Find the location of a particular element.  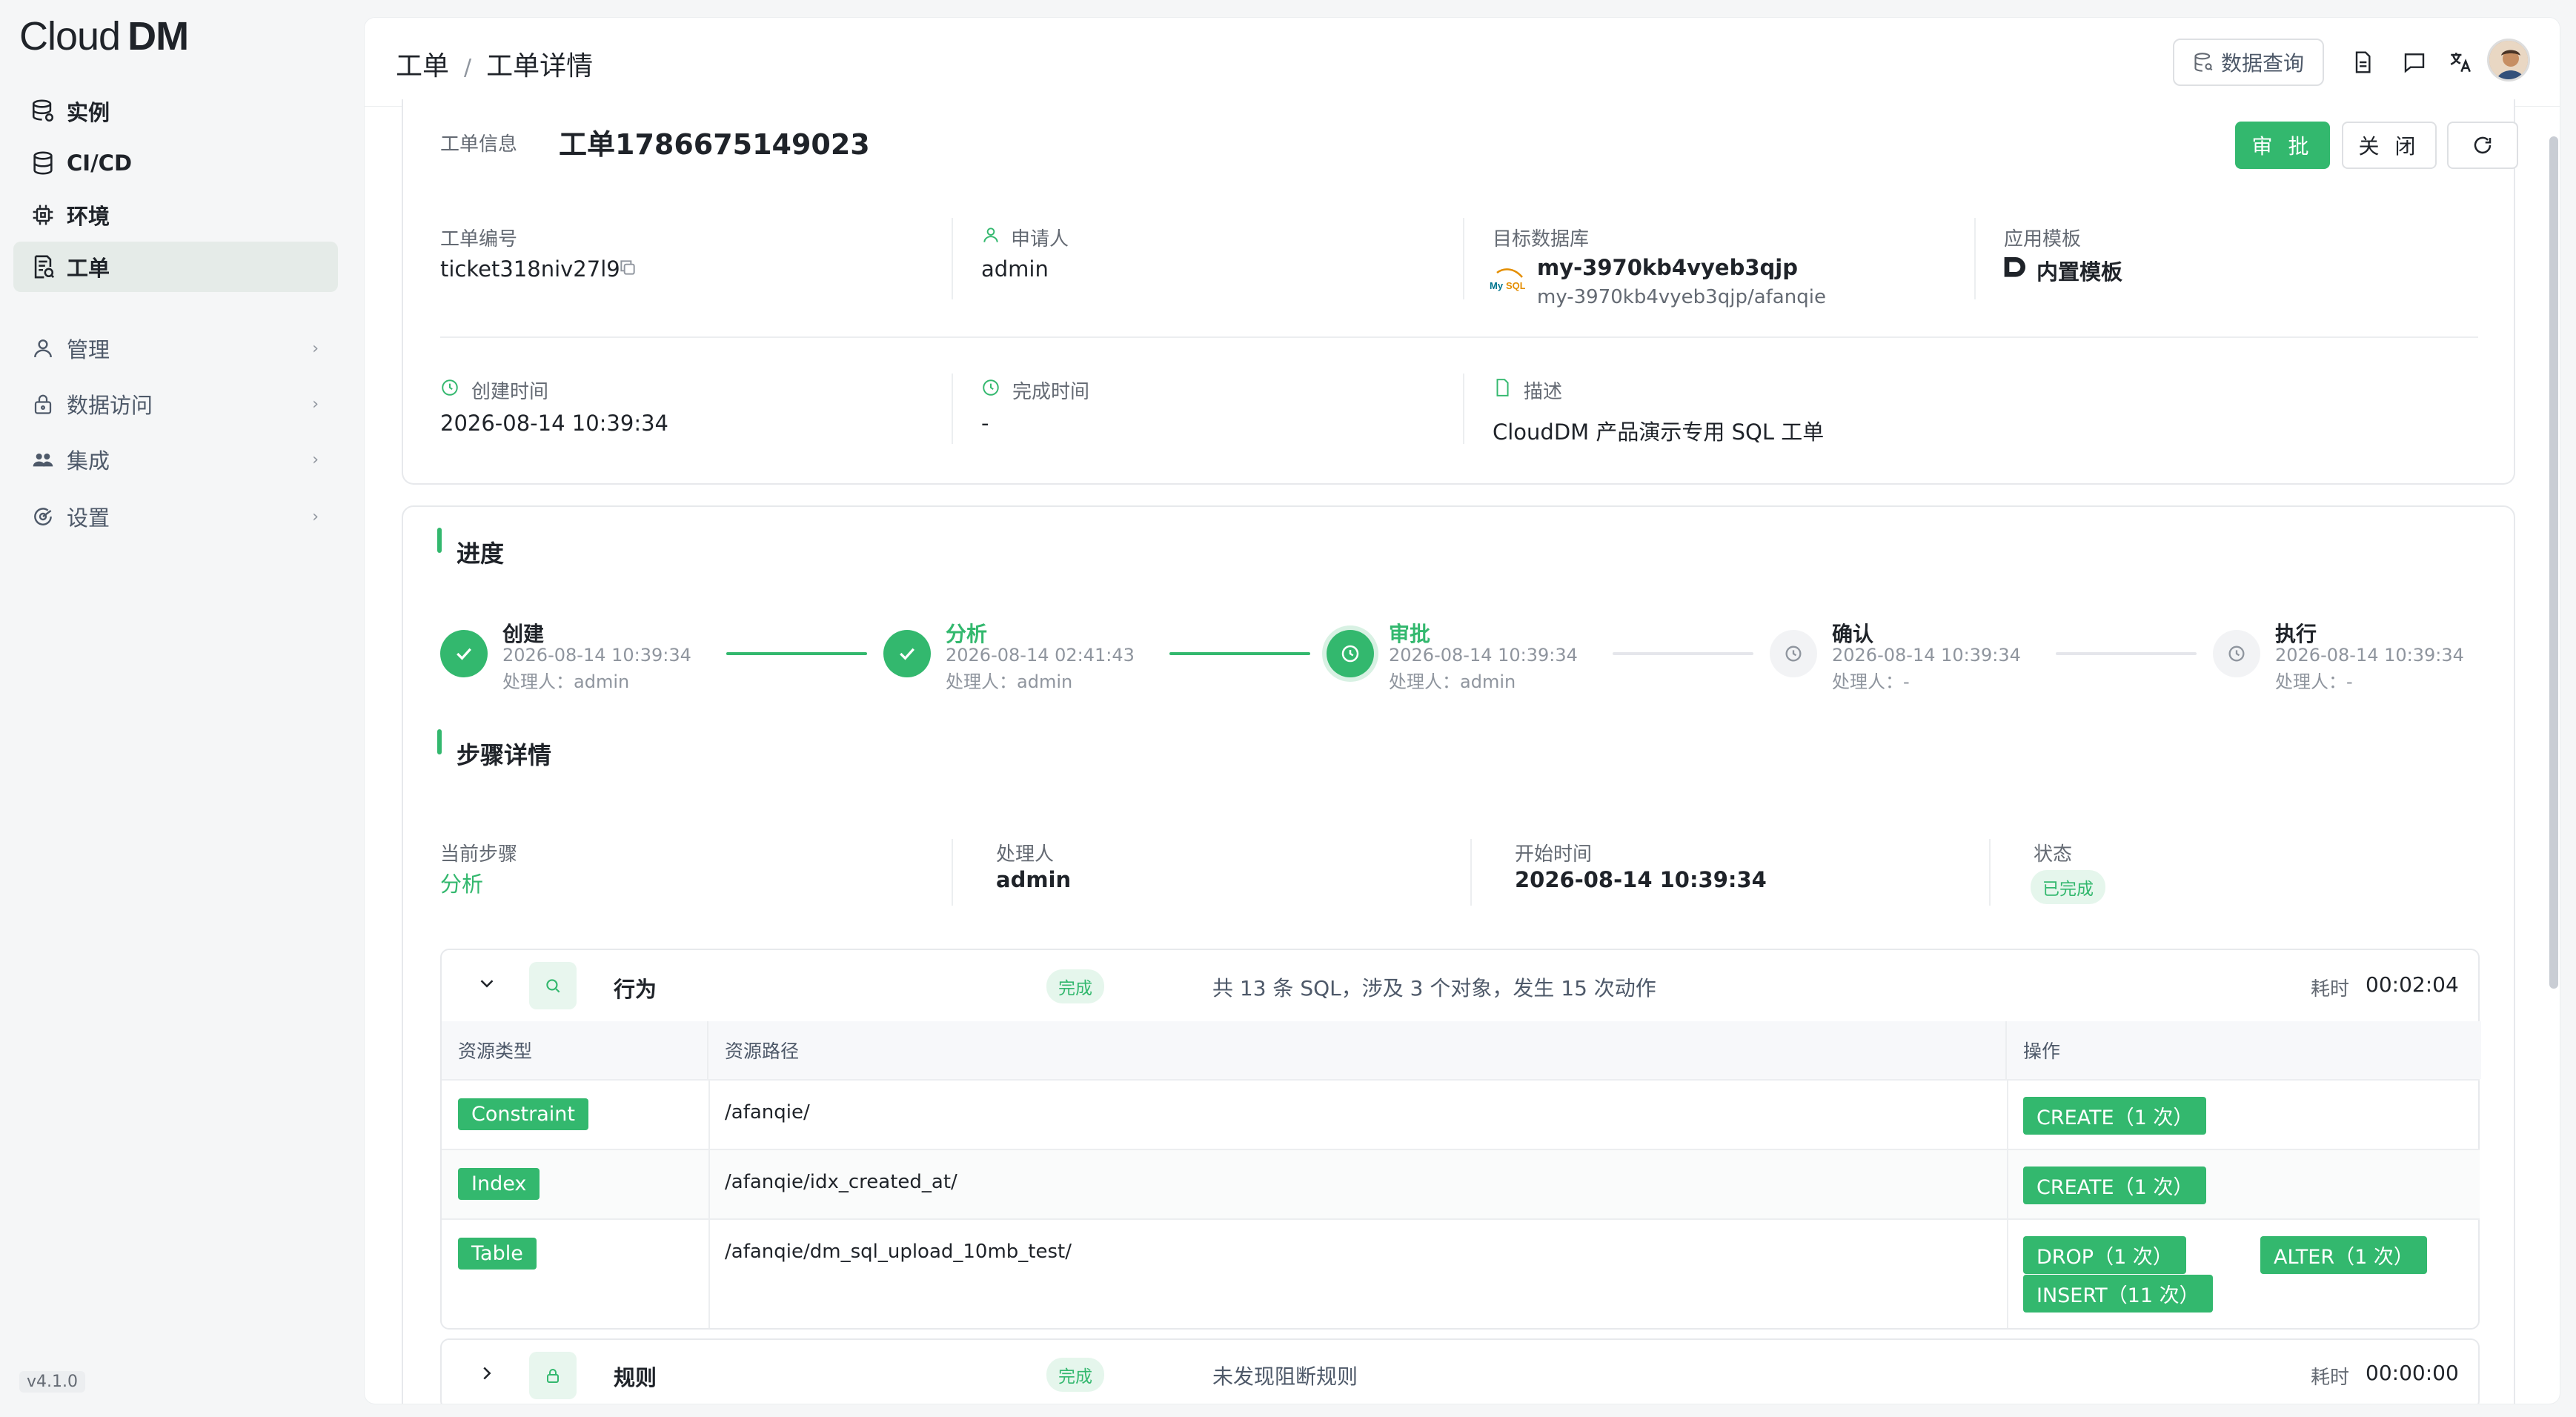

sidebar-item-cicd: CI/CD is located at coordinates (175, 163).